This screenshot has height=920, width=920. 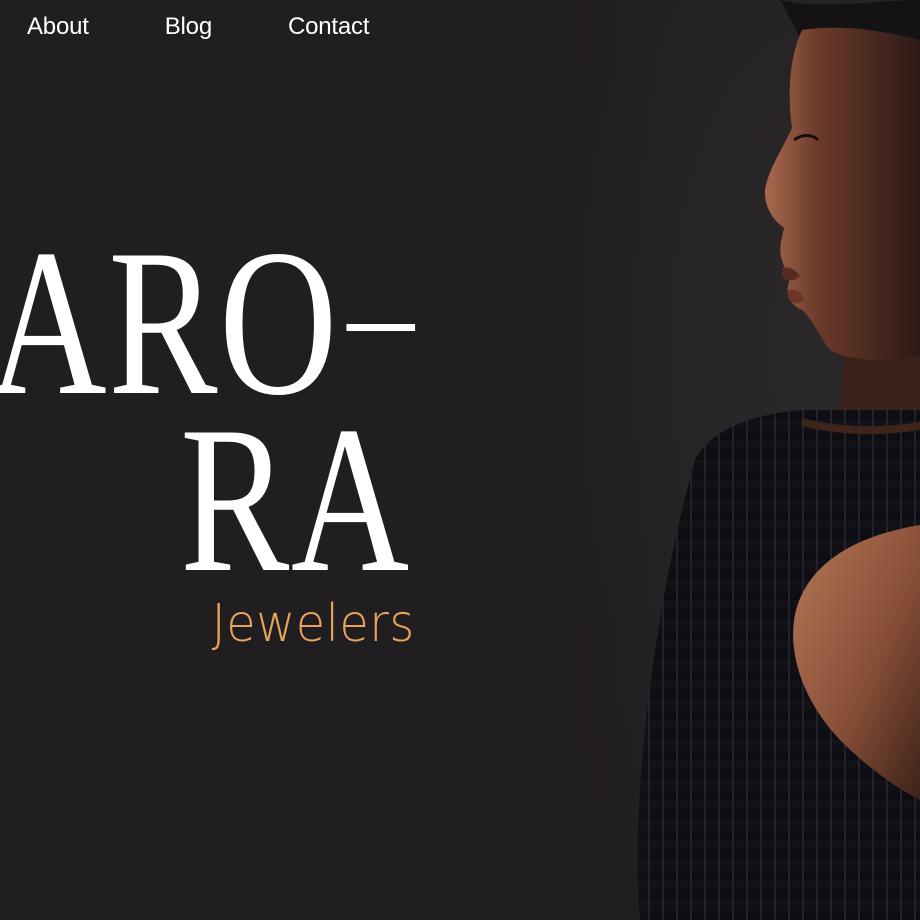 I want to click on nav-link-contact: Contact, so click(x=329, y=27).